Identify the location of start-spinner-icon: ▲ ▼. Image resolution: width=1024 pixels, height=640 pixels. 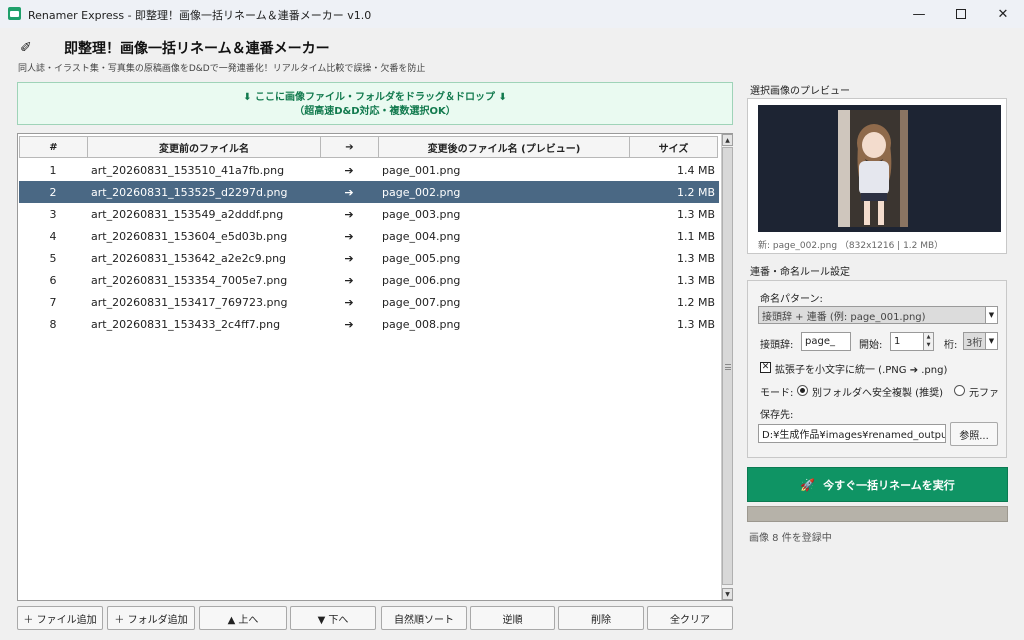
(928, 341).